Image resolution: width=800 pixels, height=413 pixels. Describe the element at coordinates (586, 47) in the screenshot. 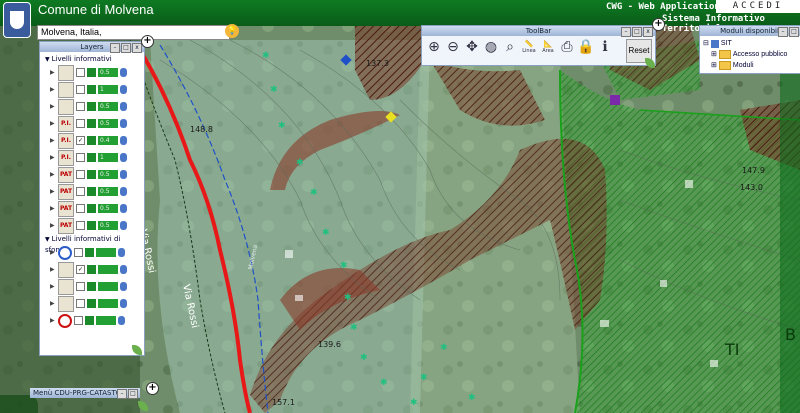

I see `lock-icon: 🔒` at that location.